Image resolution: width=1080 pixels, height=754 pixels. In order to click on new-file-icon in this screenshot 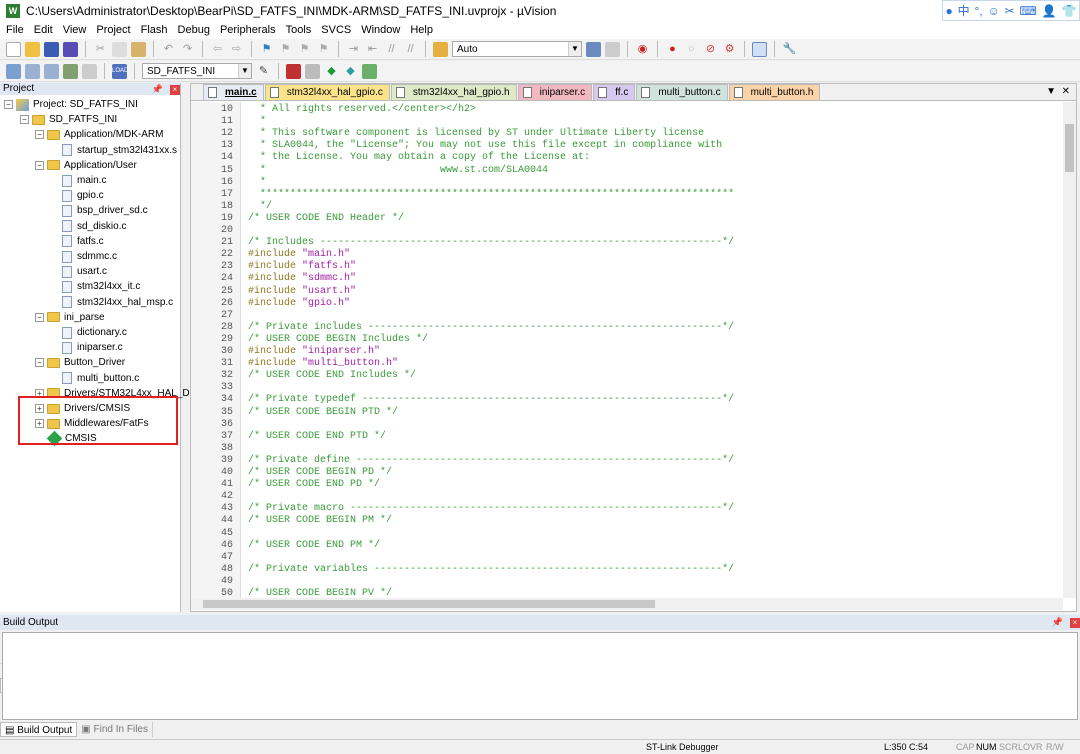, I will do `click(13, 49)`.